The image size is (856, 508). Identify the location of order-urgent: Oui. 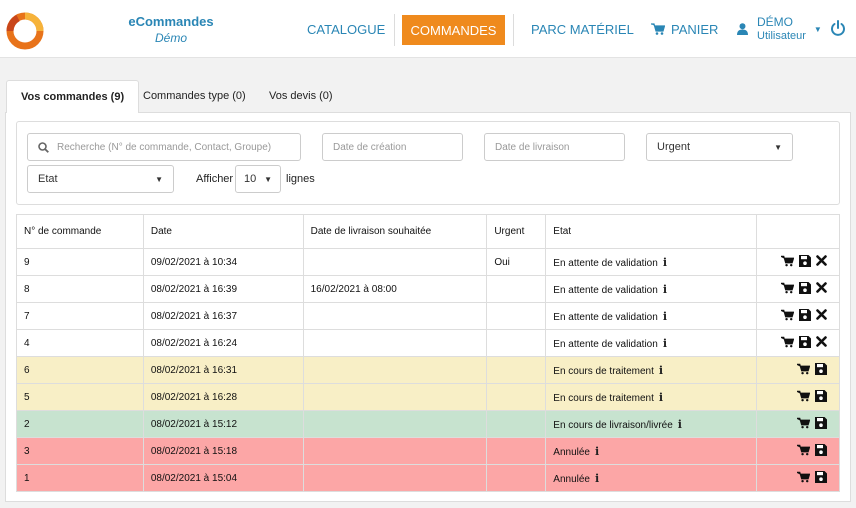
(516, 262).